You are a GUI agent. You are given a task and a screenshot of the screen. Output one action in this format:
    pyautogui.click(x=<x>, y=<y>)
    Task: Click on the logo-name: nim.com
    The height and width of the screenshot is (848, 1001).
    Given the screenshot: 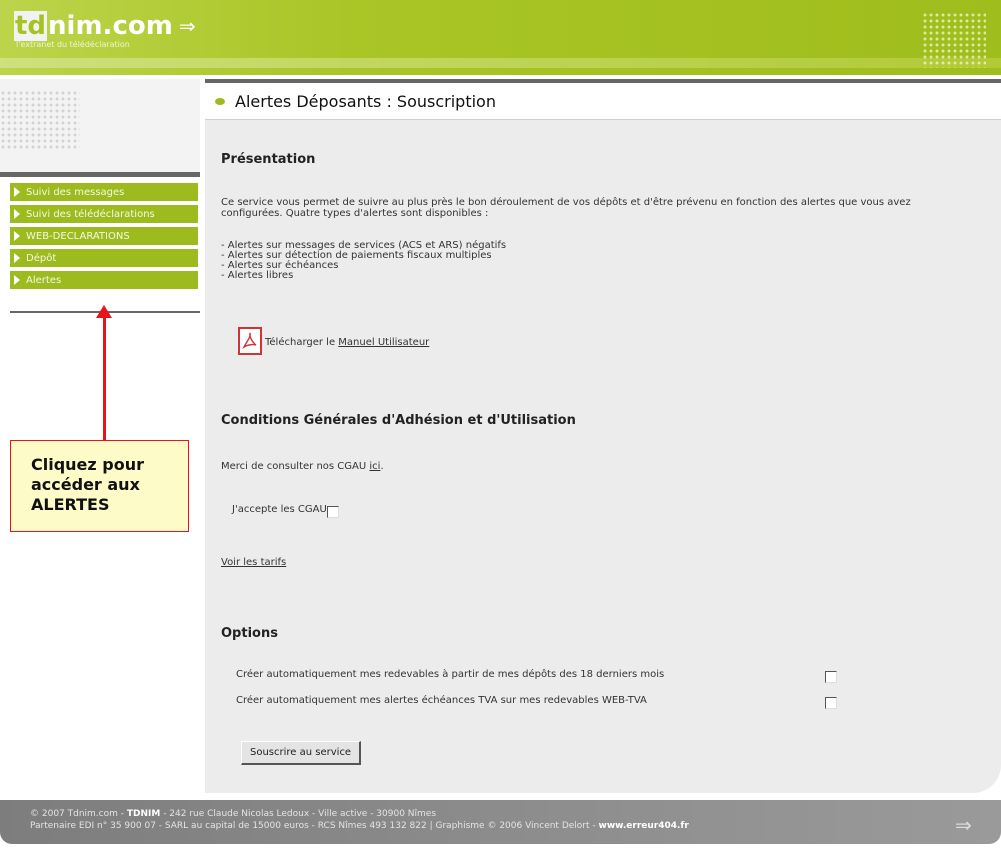 What is the action you would take?
    pyautogui.click(x=110, y=26)
    